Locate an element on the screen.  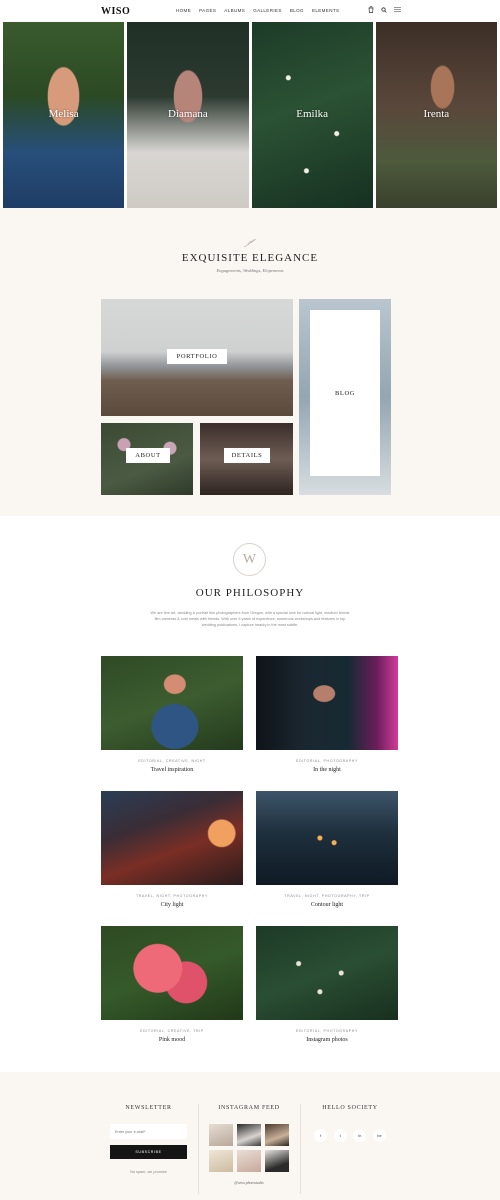
post-title: In the night is located at coordinates (327, 770).